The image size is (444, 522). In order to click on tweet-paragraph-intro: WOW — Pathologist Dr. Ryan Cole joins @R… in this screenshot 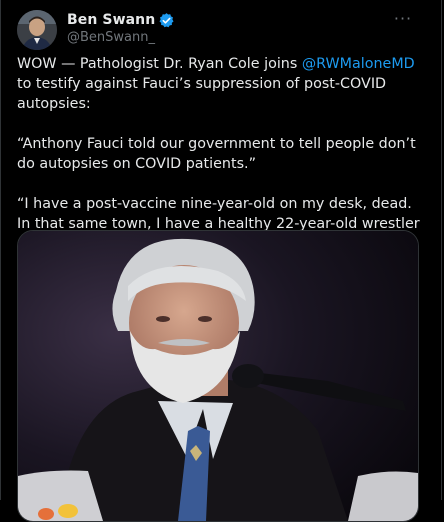, I will do `click(222, 84)`.